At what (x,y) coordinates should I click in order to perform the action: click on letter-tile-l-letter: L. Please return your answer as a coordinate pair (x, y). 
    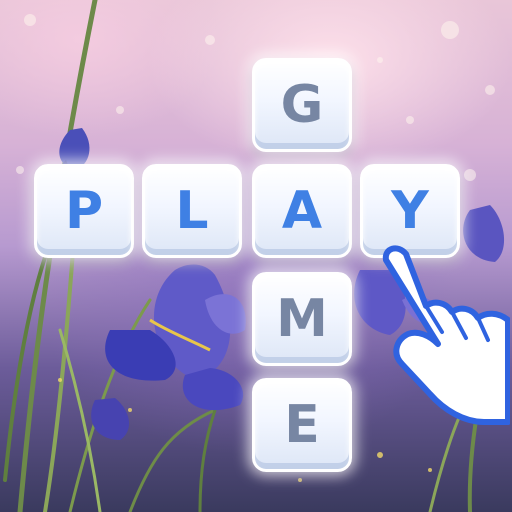
    Looking at the image, I should click on (192, 211).